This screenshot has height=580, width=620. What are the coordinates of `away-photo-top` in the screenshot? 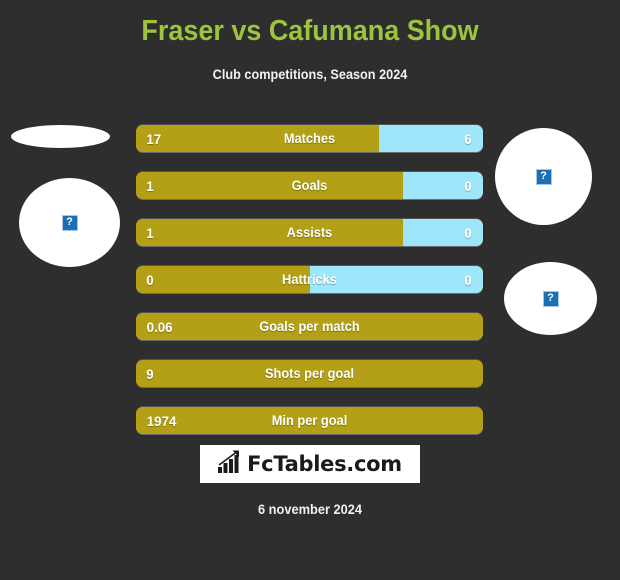 It's located at (543, 176).